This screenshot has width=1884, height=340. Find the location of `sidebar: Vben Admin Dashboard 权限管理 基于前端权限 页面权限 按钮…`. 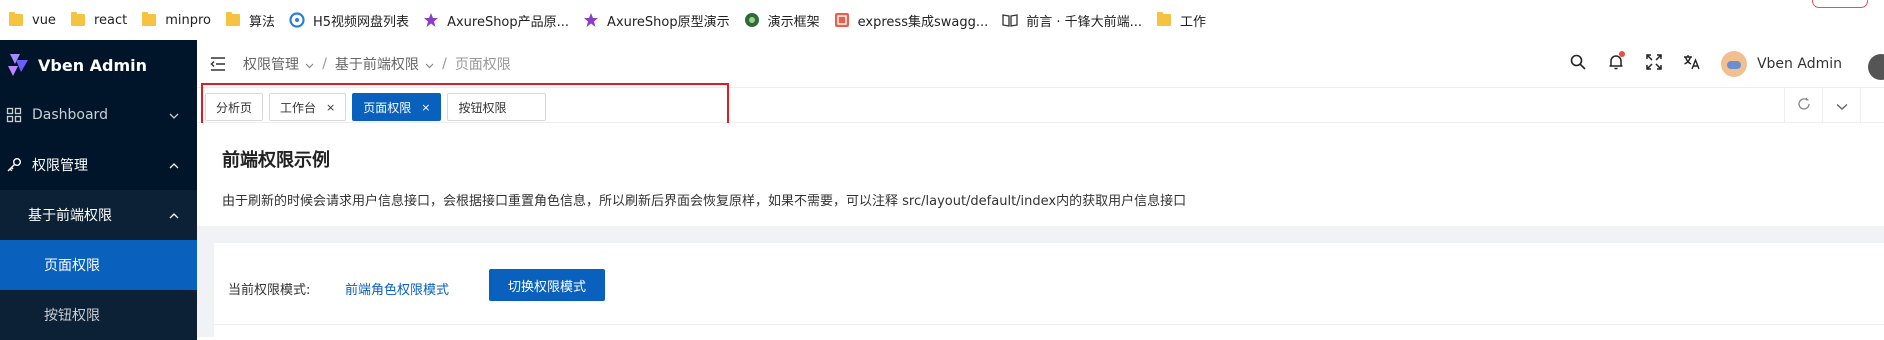

sidebar: Vben Admin Dashboard 权限管理 基于前端权限 页面权限 按钮… is located at coordinates (98, 190).